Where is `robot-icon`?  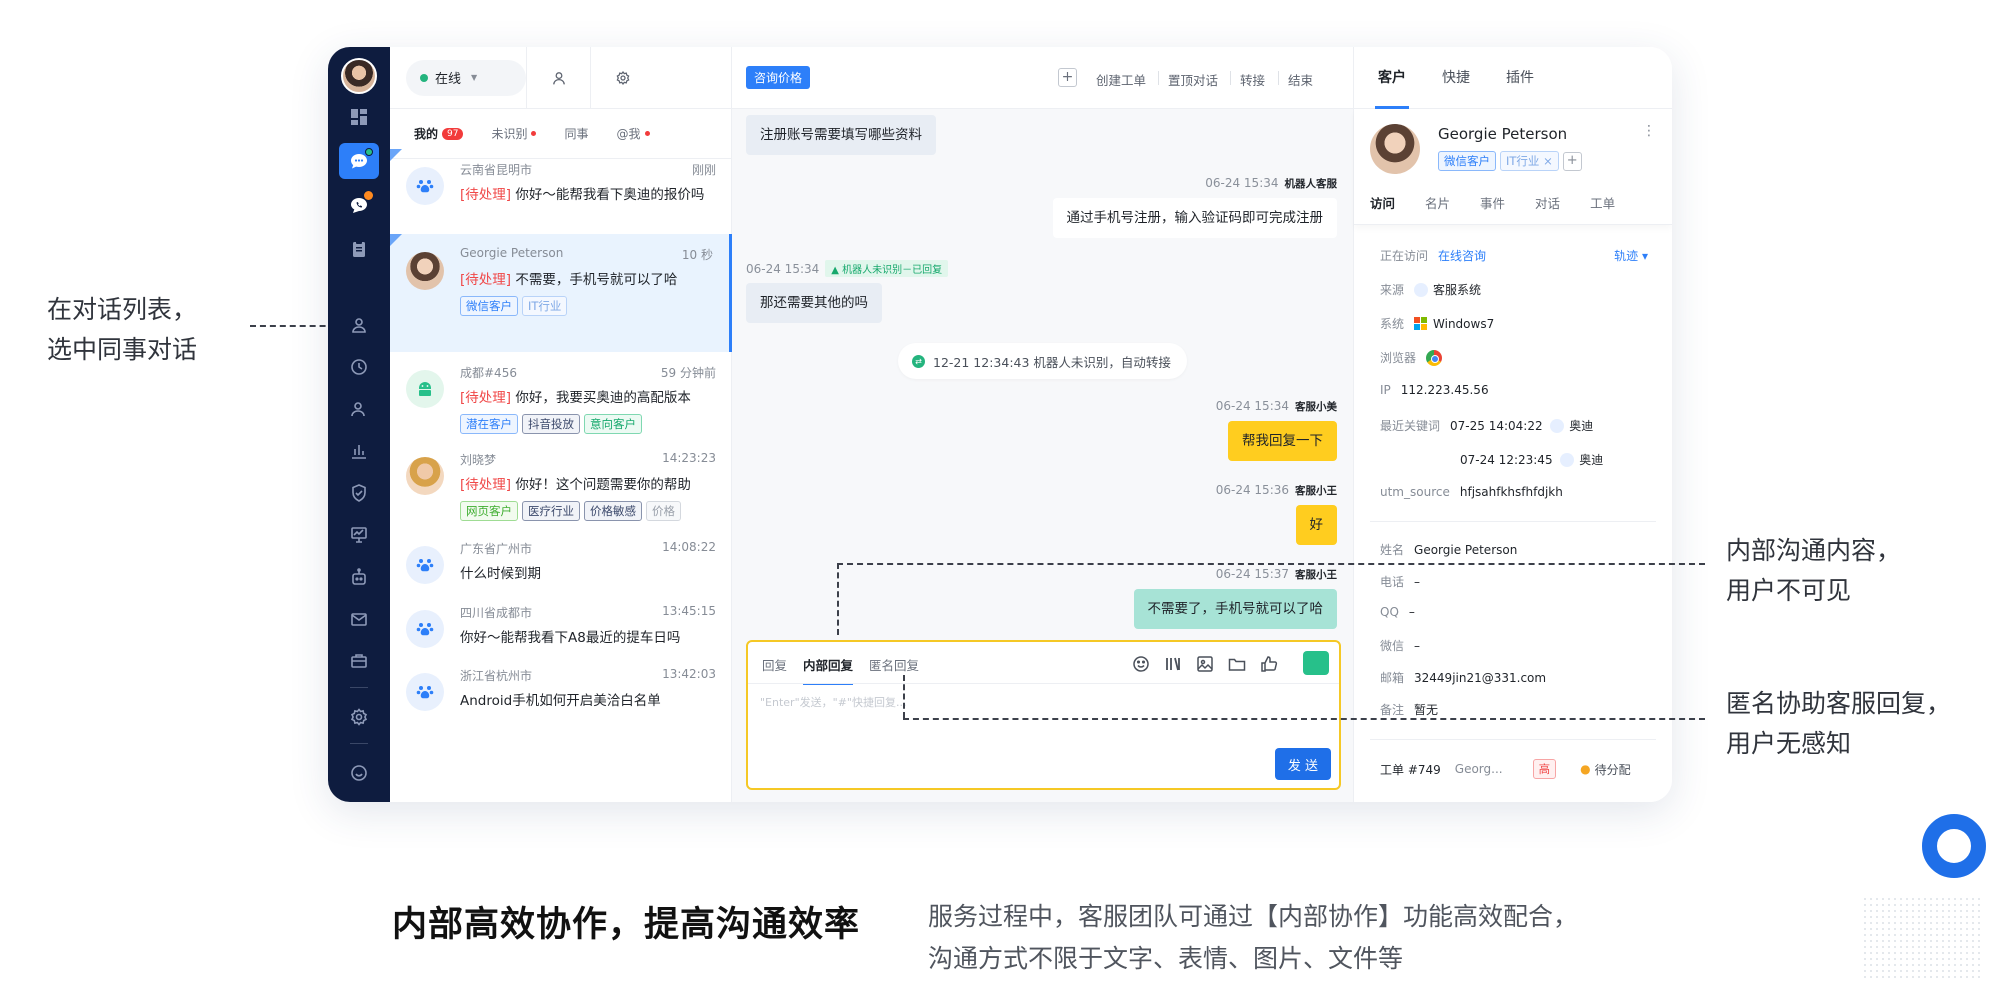 robot-icon is located at coordinates (359, 577).